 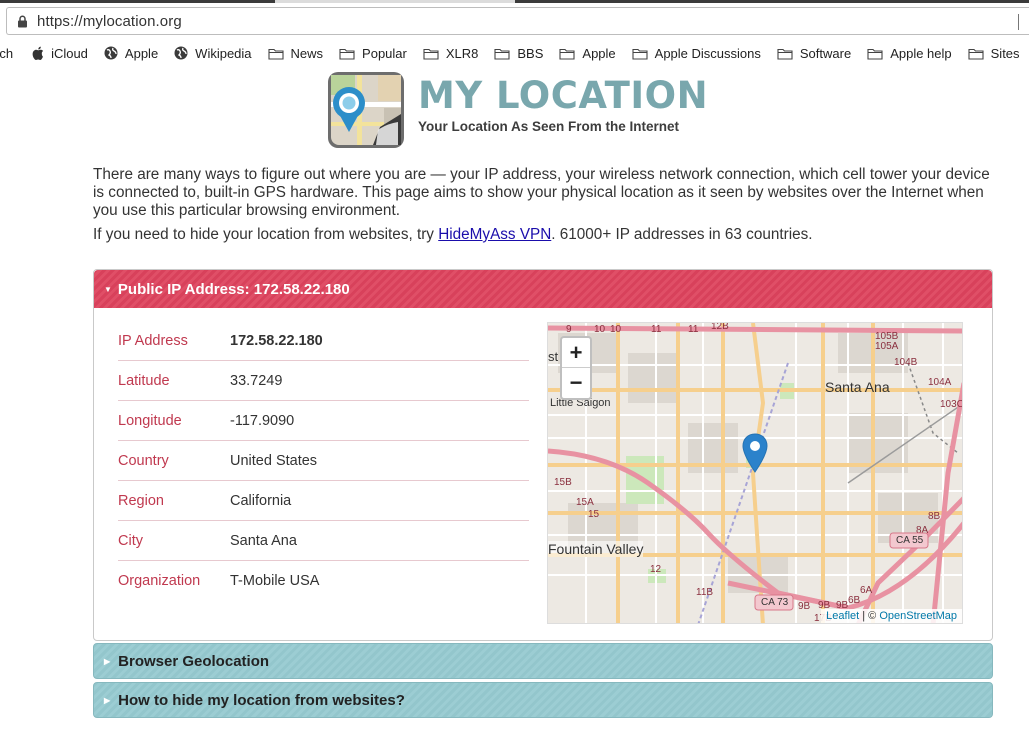 I want to click on map-shield-ca55: CA 55, so click(x=910, y=540).